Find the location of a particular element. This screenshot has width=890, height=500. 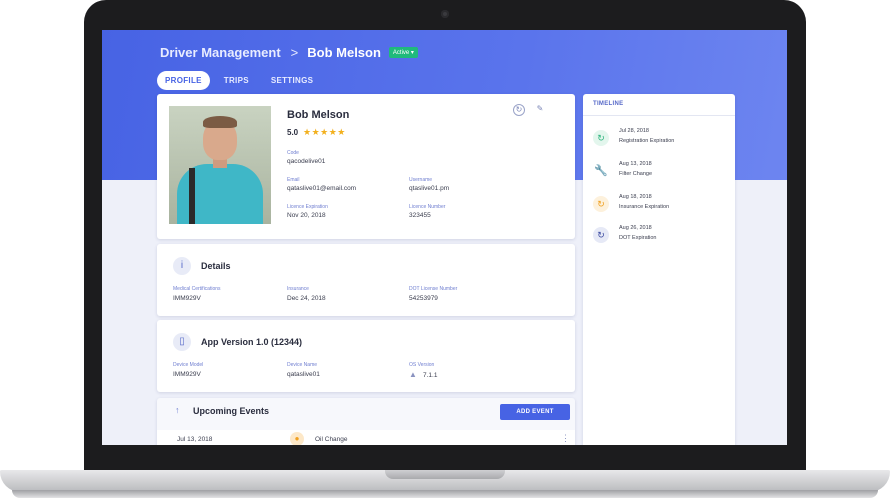

device-model-value: IMM929V is located at coordinates (187, 374).